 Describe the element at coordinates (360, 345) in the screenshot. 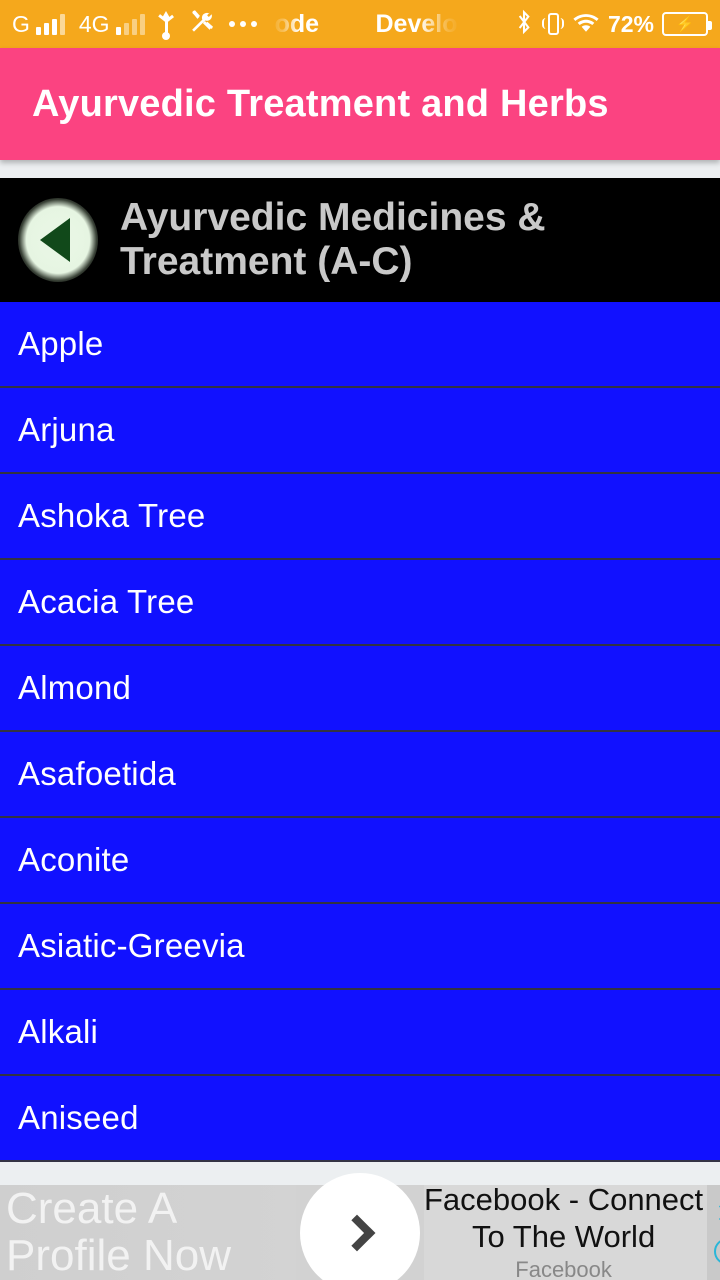

I see `list-item: Apple` at that location.